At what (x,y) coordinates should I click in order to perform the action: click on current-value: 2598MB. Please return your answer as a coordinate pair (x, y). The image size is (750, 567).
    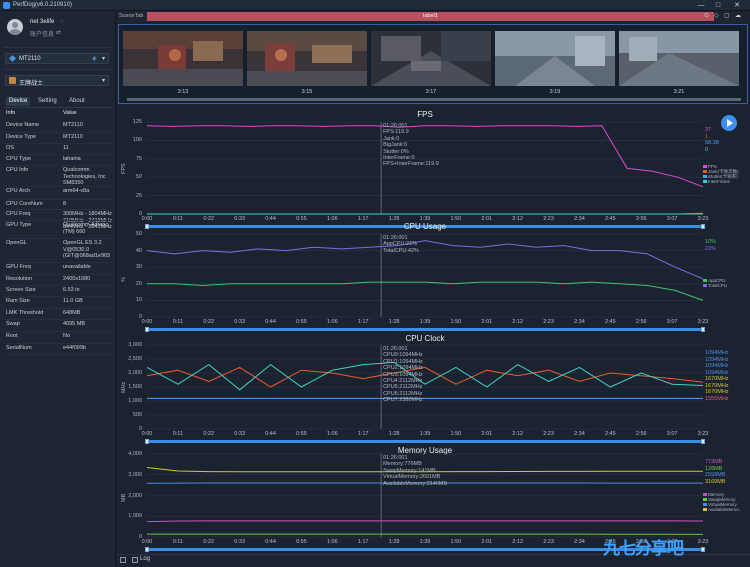
    Looking at the image, I should click on (715, 475).